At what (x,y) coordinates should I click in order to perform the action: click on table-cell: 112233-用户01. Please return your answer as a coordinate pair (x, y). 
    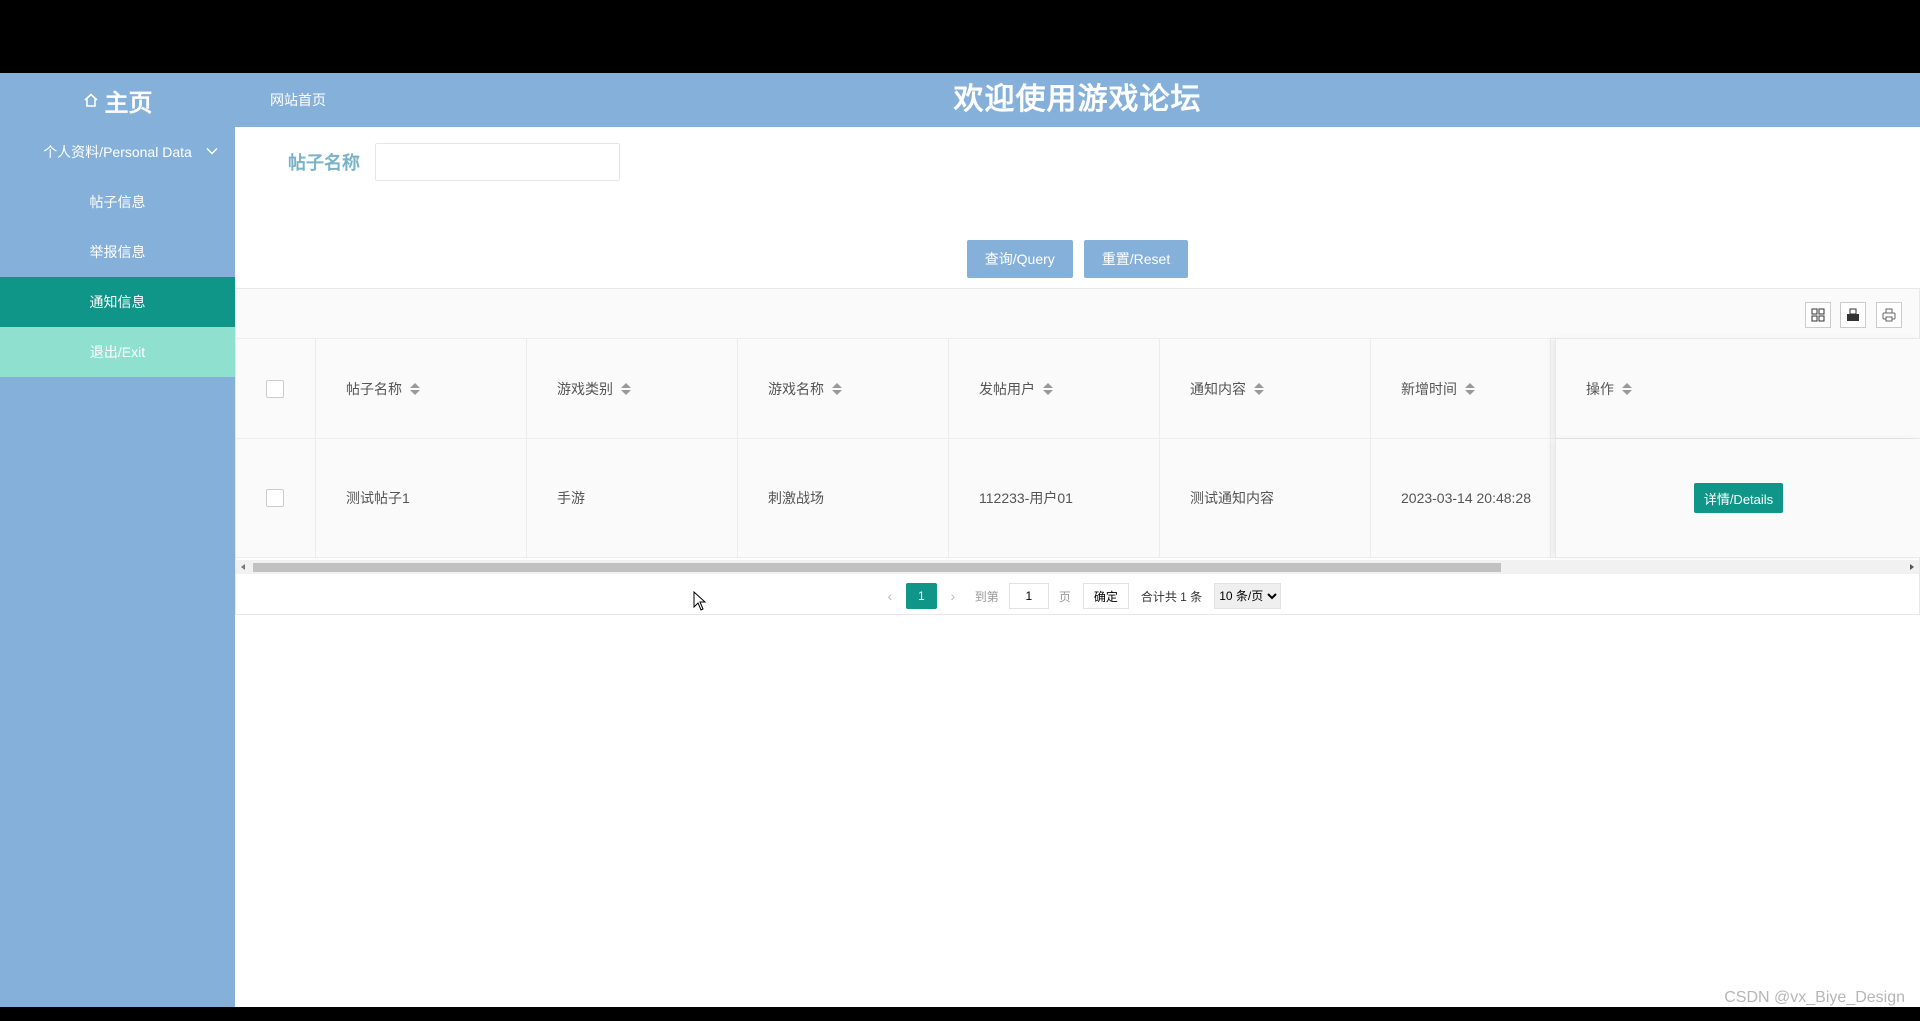
    Looking at the image, I should click on (1054, 498).